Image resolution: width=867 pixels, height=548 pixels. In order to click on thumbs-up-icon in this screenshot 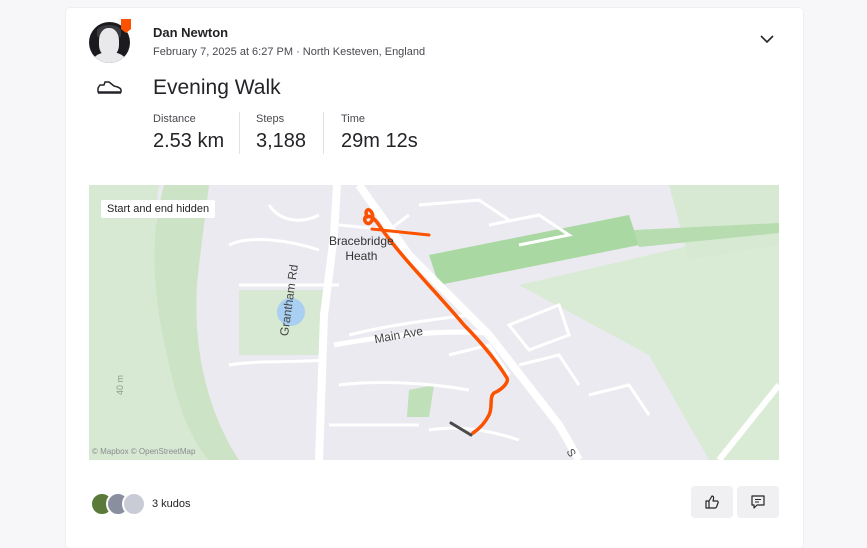, I will do `click(712, 502)`.